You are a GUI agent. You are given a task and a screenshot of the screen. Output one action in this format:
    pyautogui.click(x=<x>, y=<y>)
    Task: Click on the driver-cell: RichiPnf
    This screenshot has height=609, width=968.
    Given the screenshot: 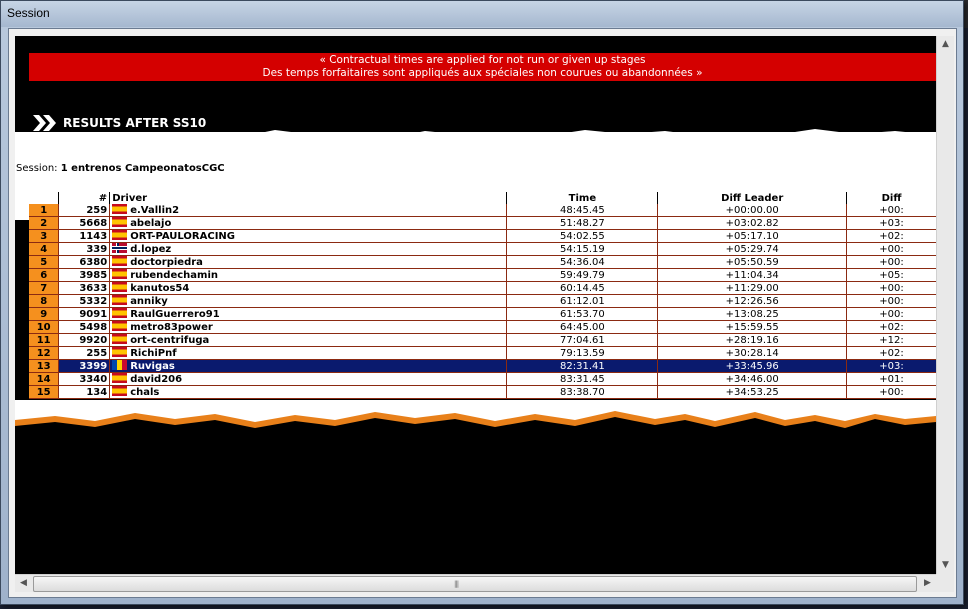 What is the action you would take?
    pyautogui.click(x=308, y=353)
    